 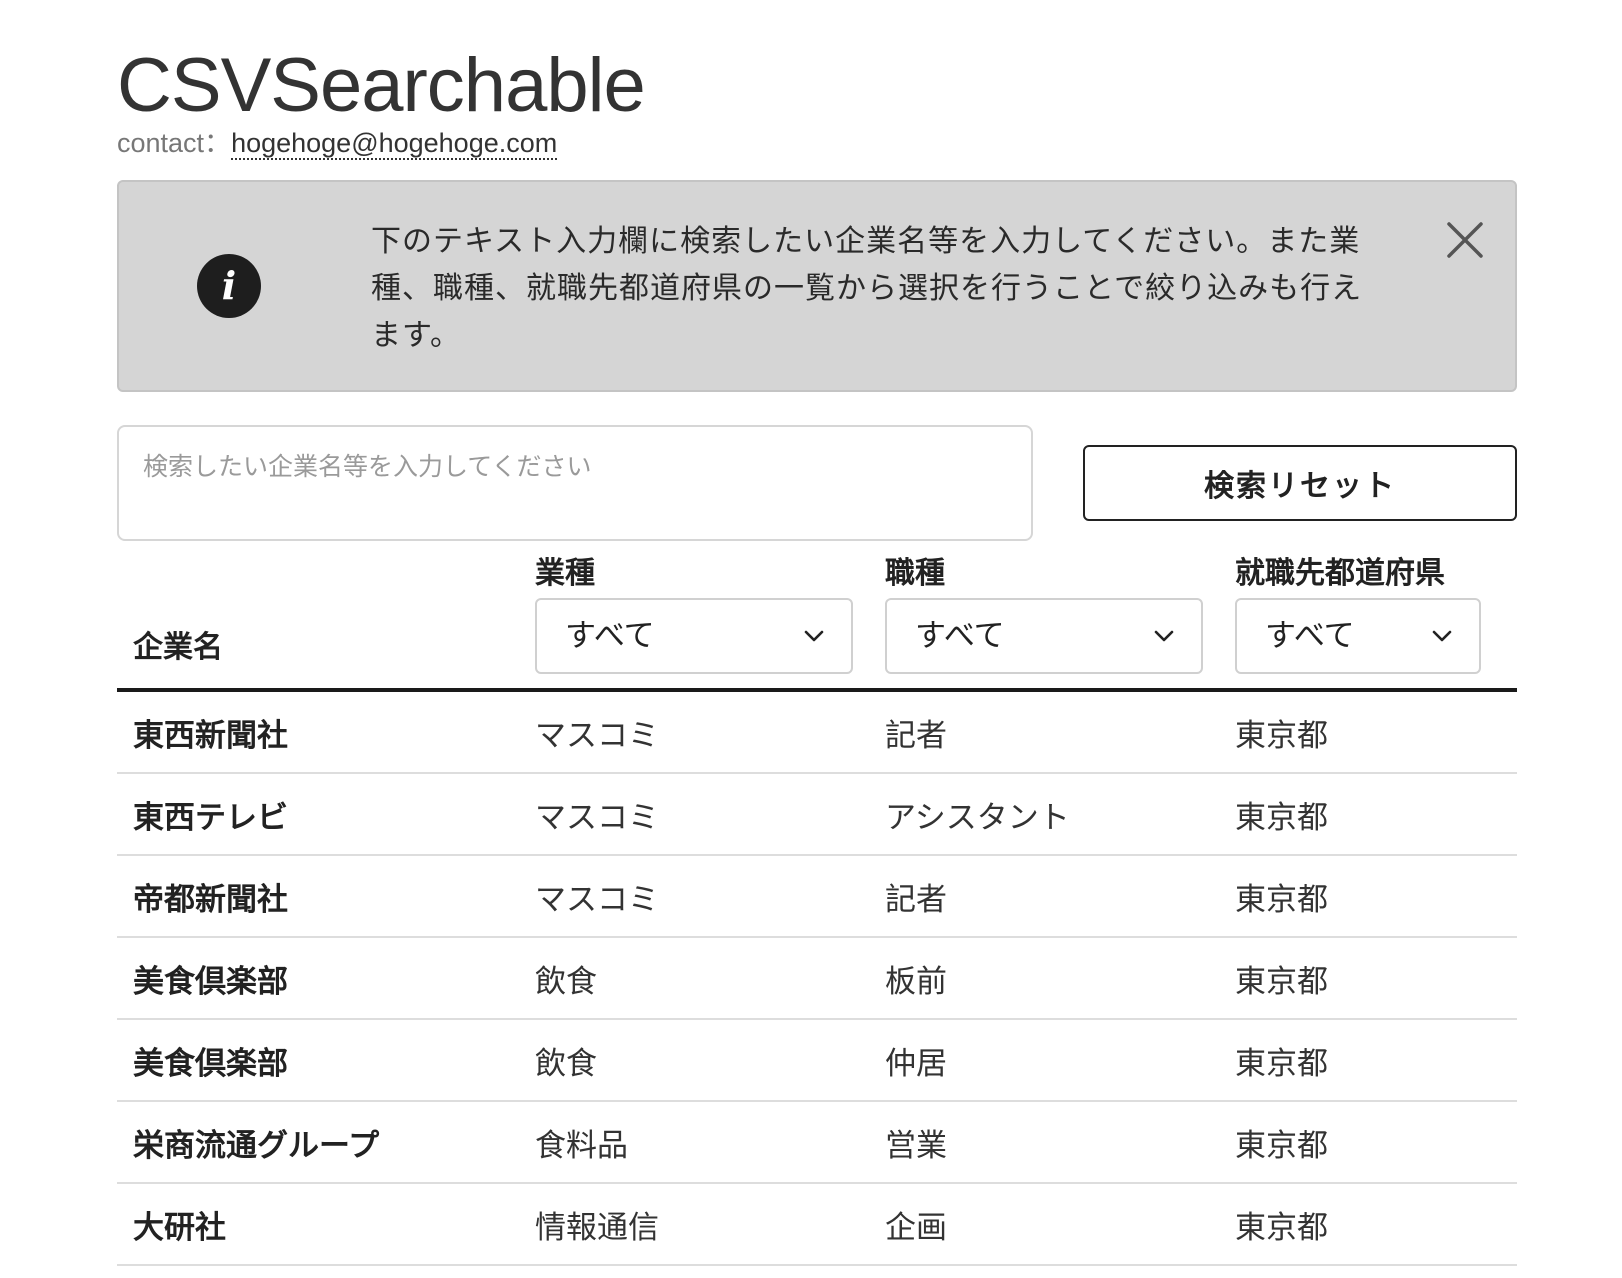 I want to click on column-header-industry: 業種 すべて, so click(x=710, y=624).